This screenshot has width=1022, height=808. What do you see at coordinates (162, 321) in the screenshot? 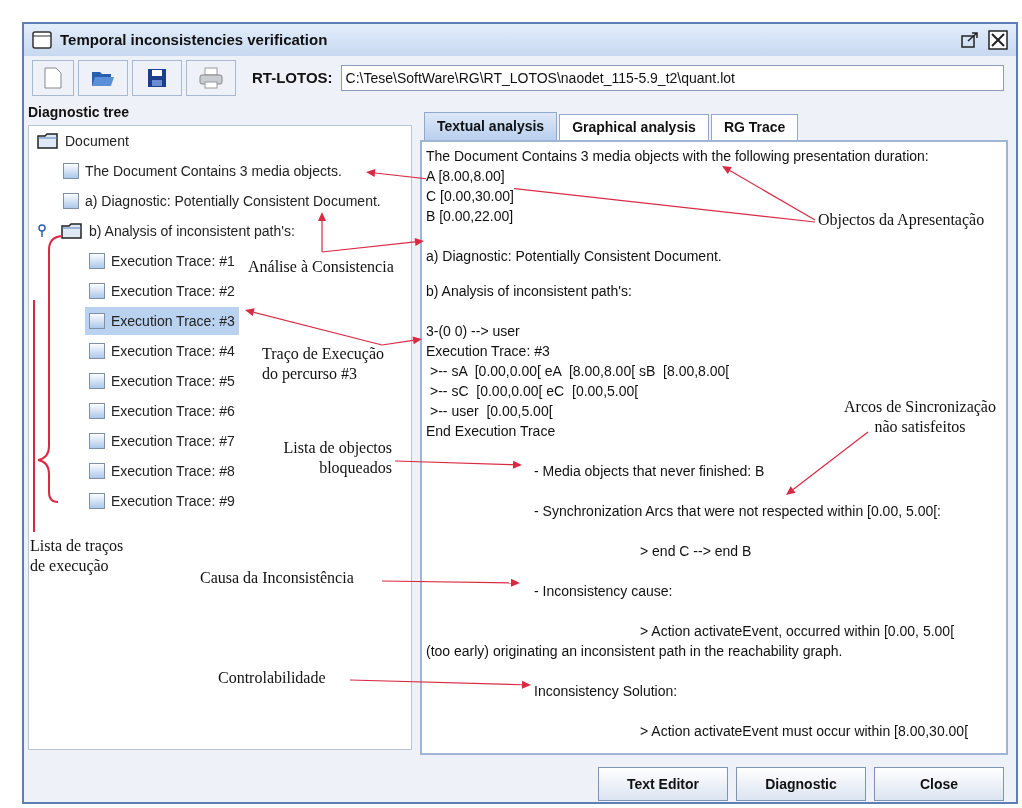
I see `tree-item: Execution Trace: #3` at bounding box center [162, 321].